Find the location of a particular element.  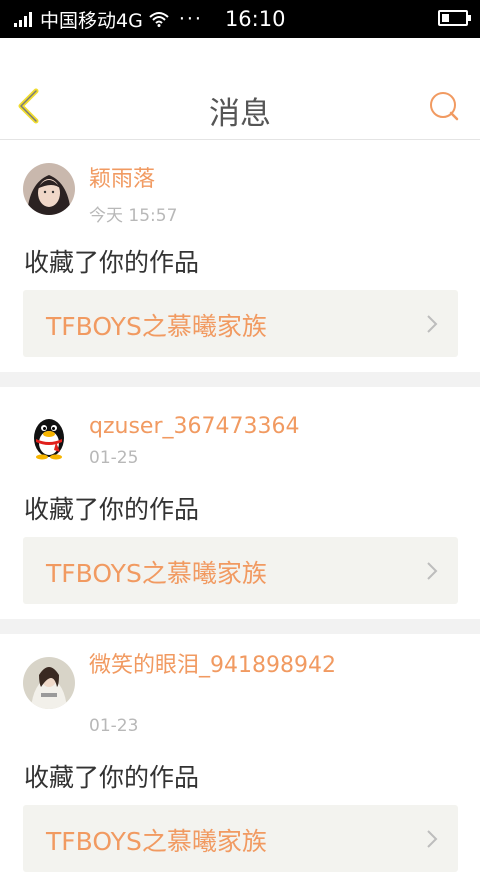

status-bar: 中国移动4G ··· 16:10 is located at coordinates (240, 19).